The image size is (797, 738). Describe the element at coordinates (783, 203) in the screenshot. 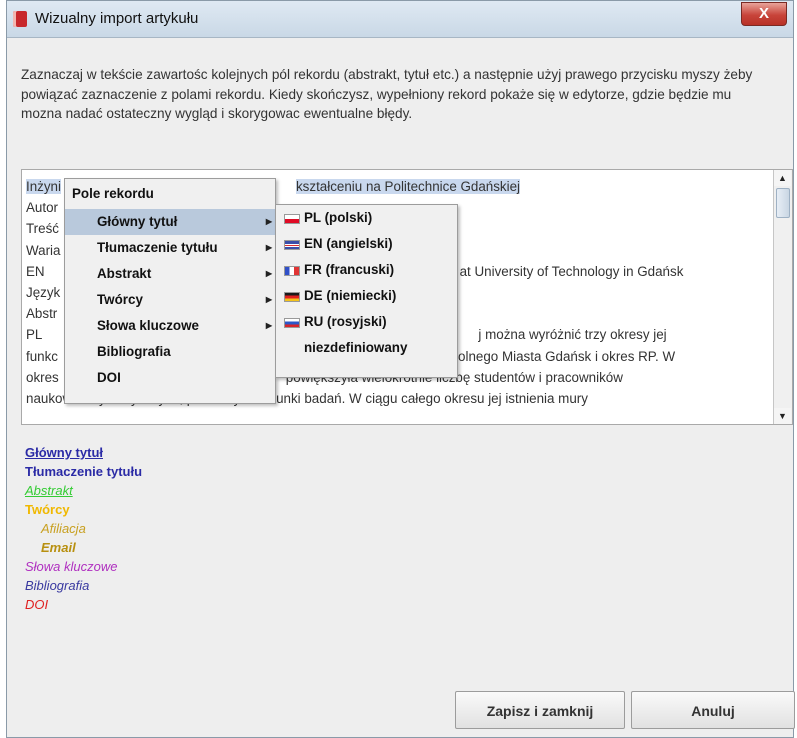

I see `scroll-thumb` at that location.